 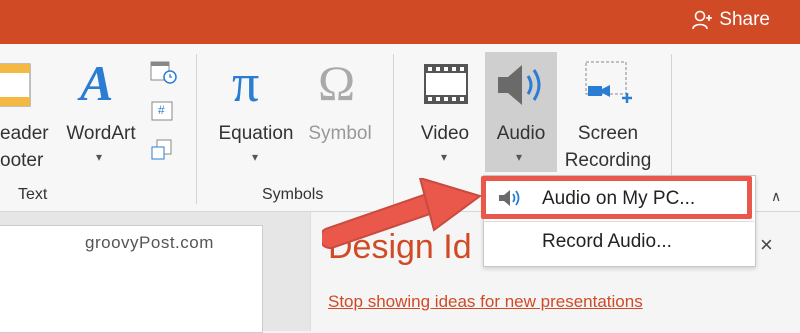 What do you see at coordinates (519, 85) in the screenshot?
I see `speaker-icon` at bounding box center [519, 85].